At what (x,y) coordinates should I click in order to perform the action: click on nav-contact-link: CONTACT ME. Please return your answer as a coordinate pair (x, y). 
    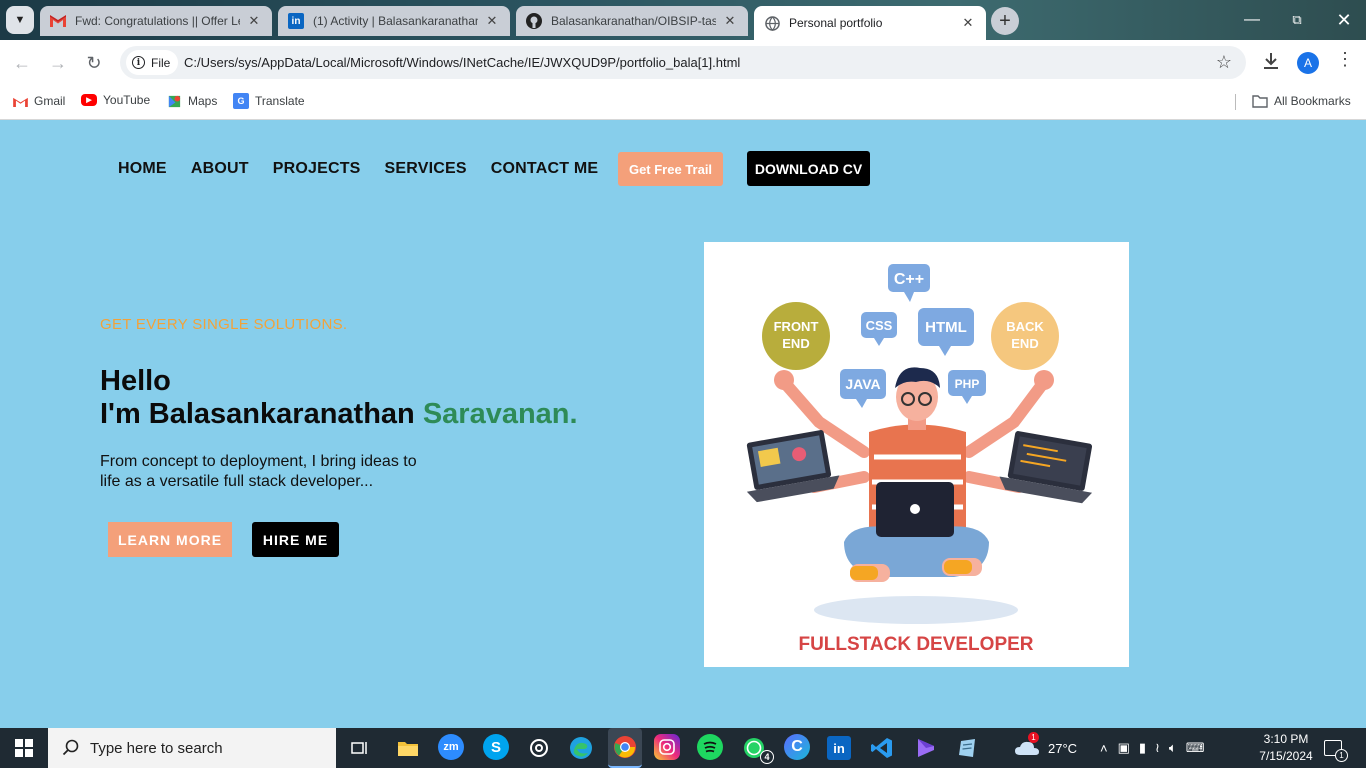
    Looking at the image, I should click on (544, 169).